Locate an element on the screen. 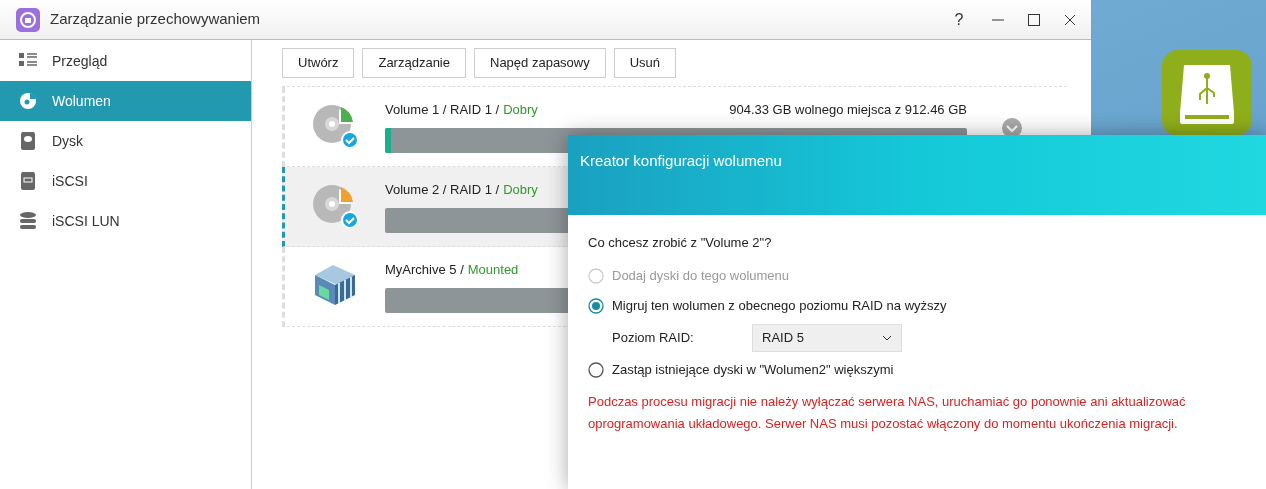  maximize-icon is located at coordinates (1034, 19).